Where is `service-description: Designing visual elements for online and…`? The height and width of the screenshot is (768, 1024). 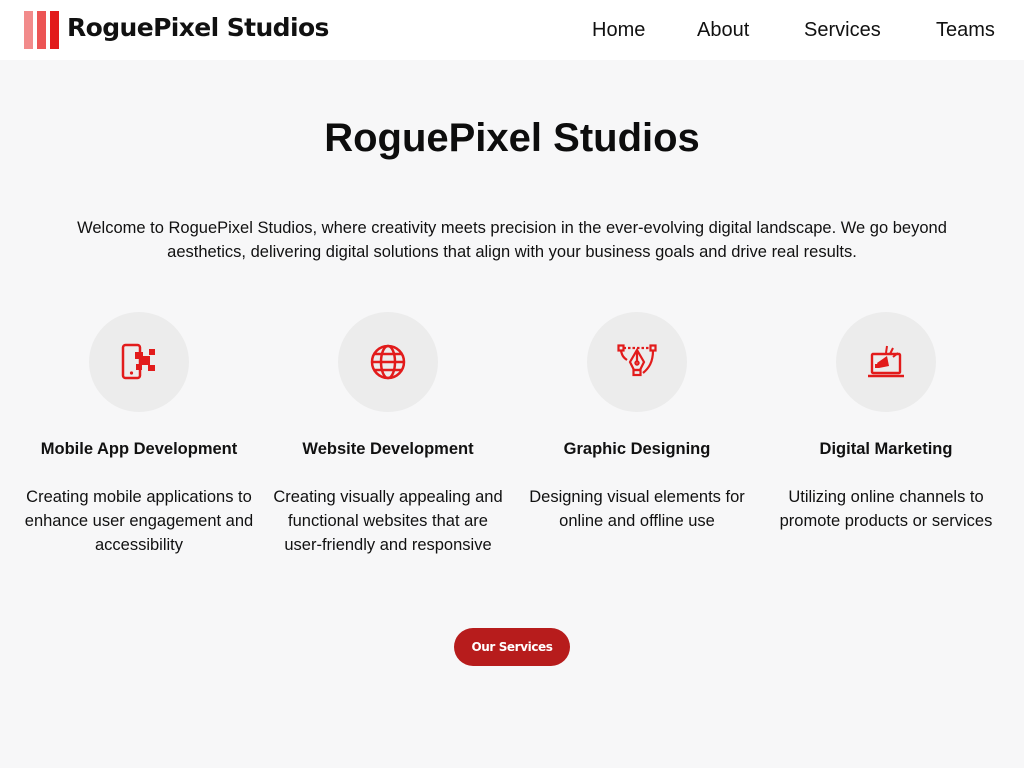
service-description: Designing visual elements for online and… is located at coordinates (637, 509).